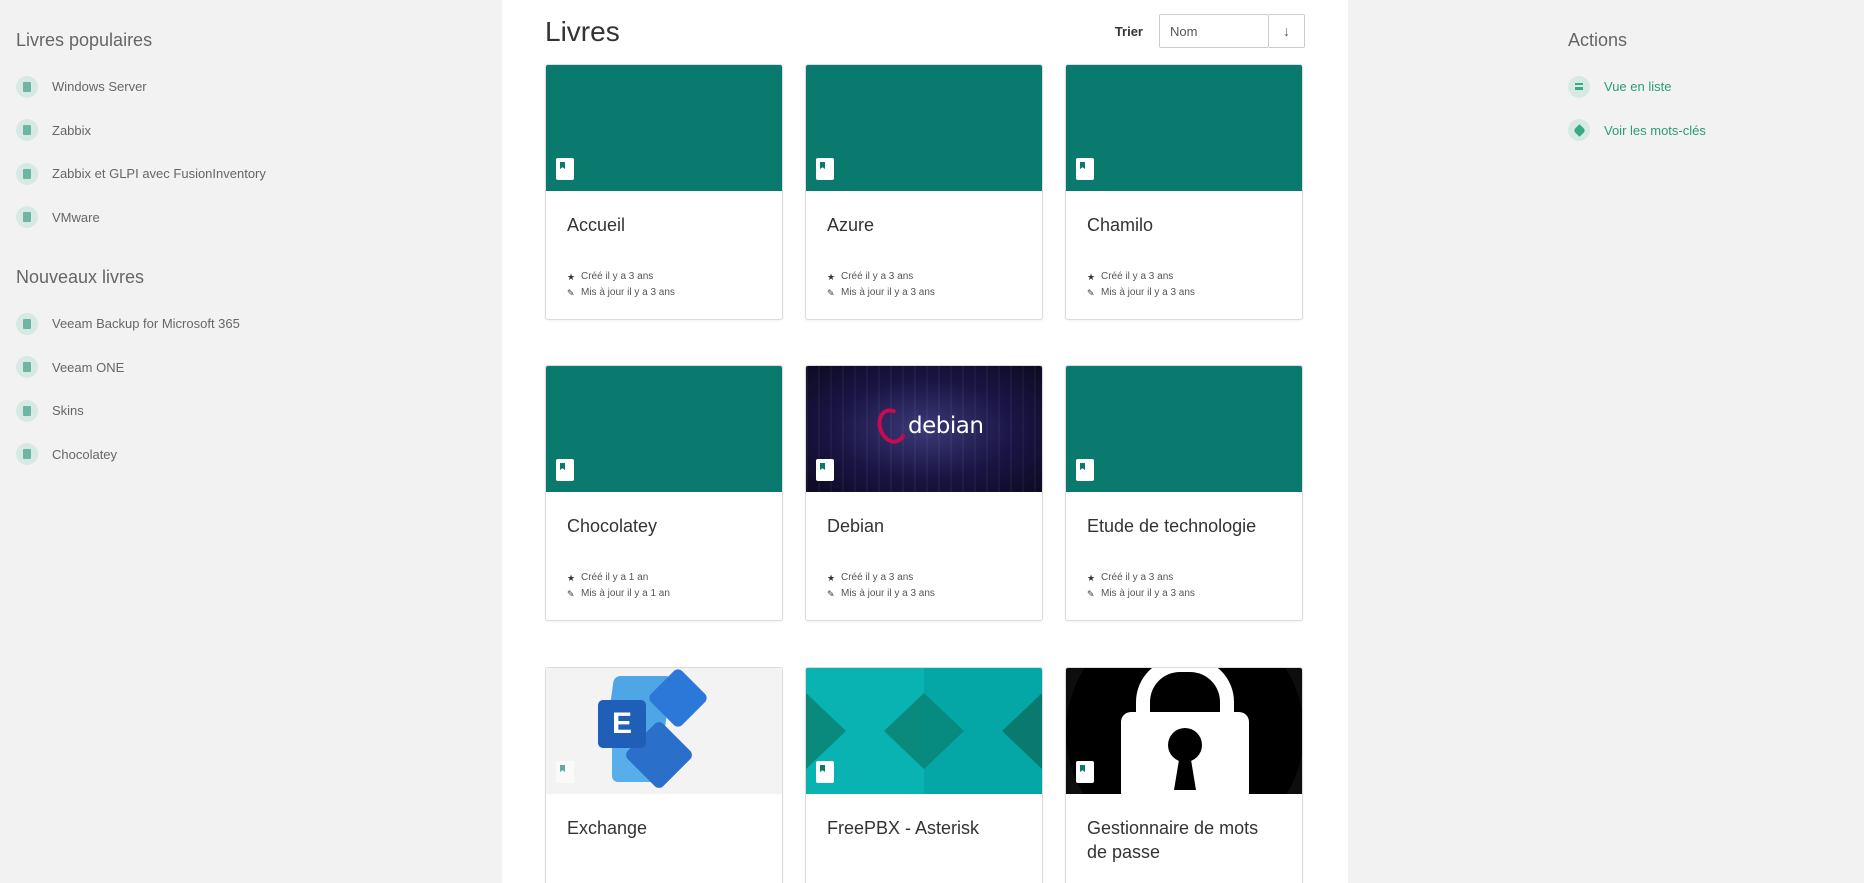 The width and height of the screenshot is (1864, 883). Describe the element at coordinates (925, 31) in the screenshot. I see `main-header: Livres Trier Nom ↓` at that location.